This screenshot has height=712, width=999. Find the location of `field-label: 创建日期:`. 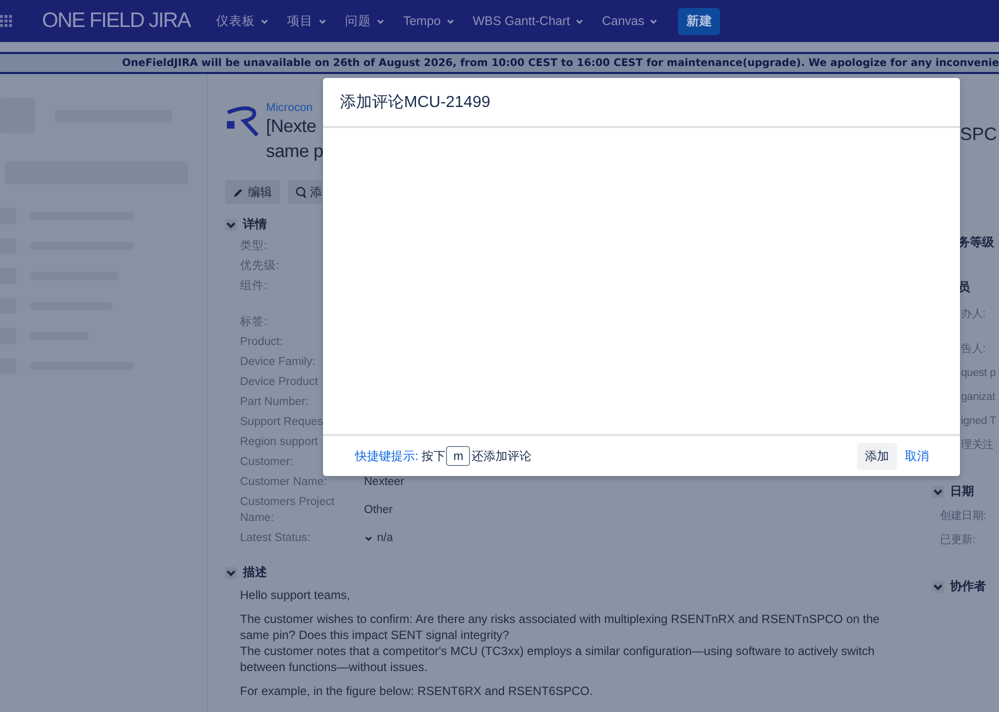

field-label: 创建日期: is located at coordinates (963, 516).